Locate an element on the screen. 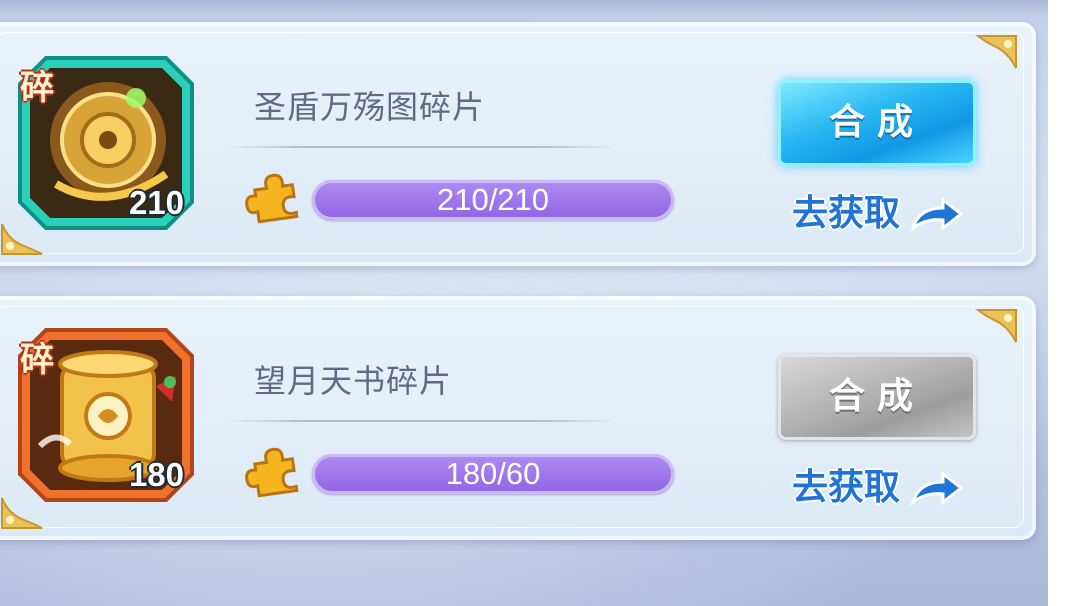  progress-bar: 210/210 is located at coordinates (493, 200).